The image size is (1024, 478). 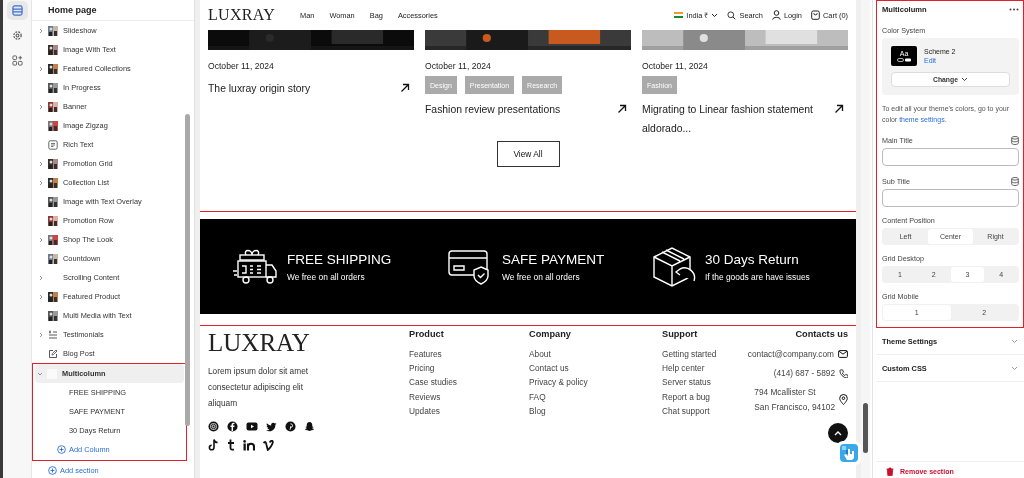 What do you see at coordinates (259, 387) in the screenshot?
I see `footer-description: Lorem ipsum dolor sit amet consectetur adipiscing elit aliquam` at bounding box center [259, 387].